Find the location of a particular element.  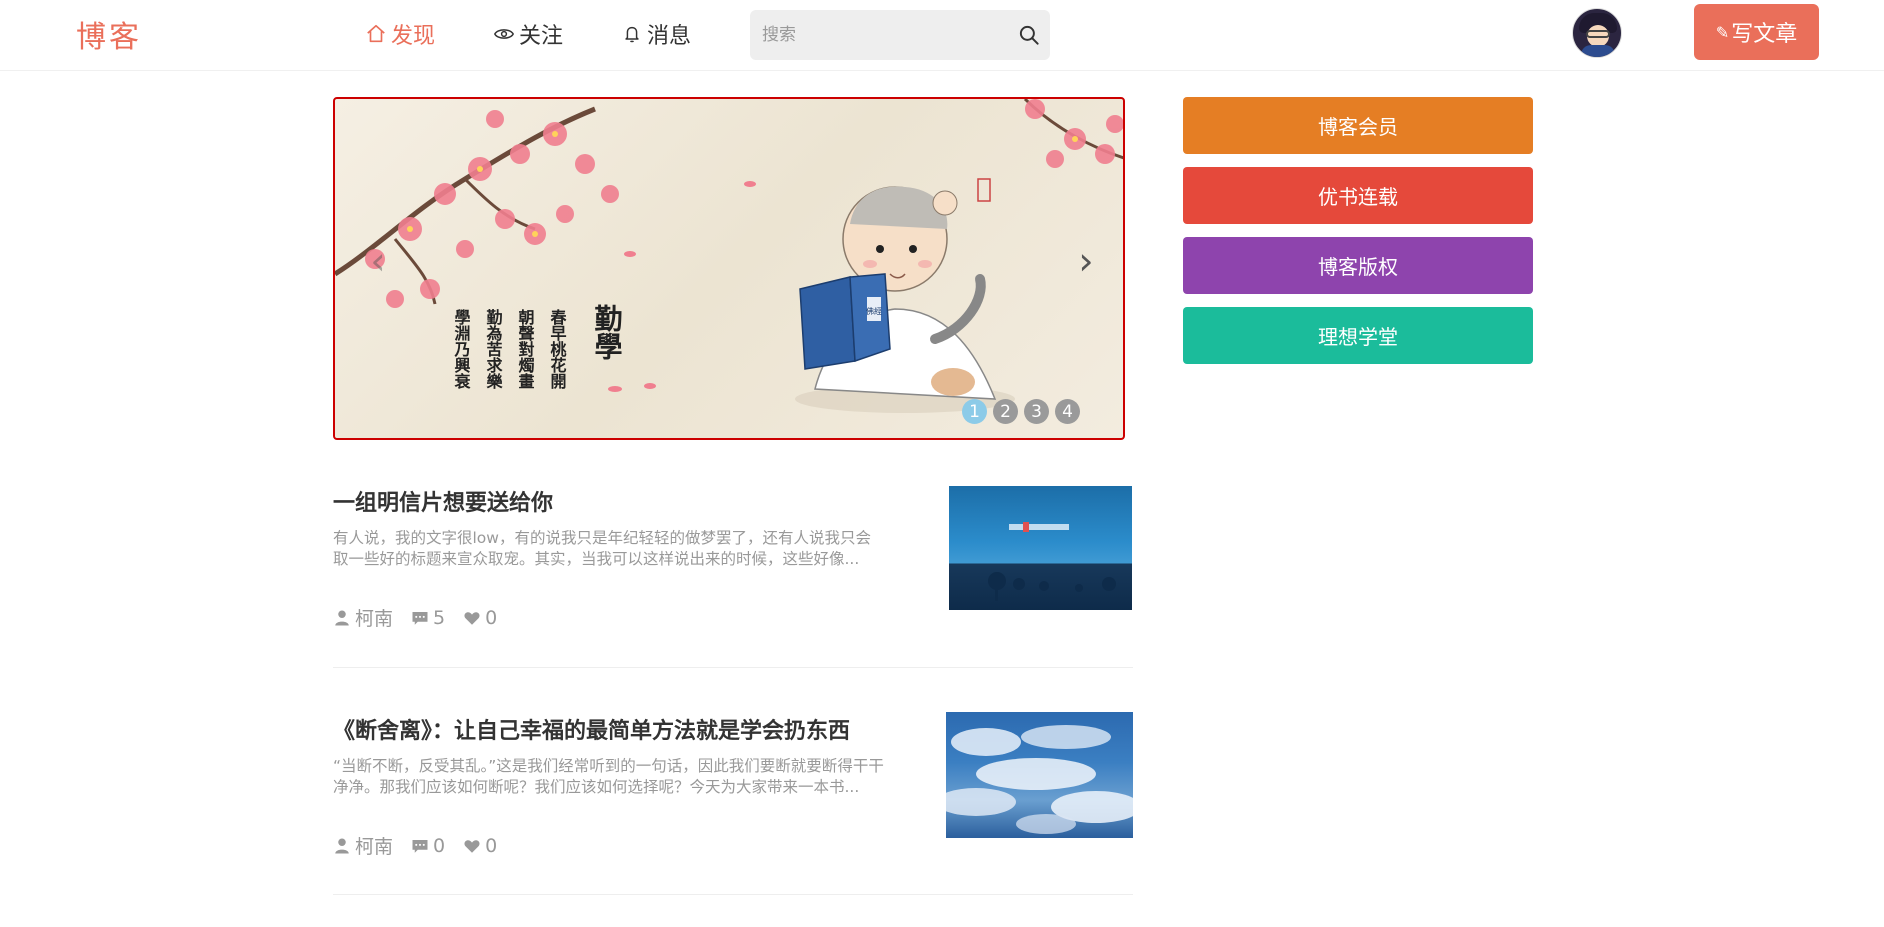

nav-messages: 消息 is located at coordinates (656, 34).